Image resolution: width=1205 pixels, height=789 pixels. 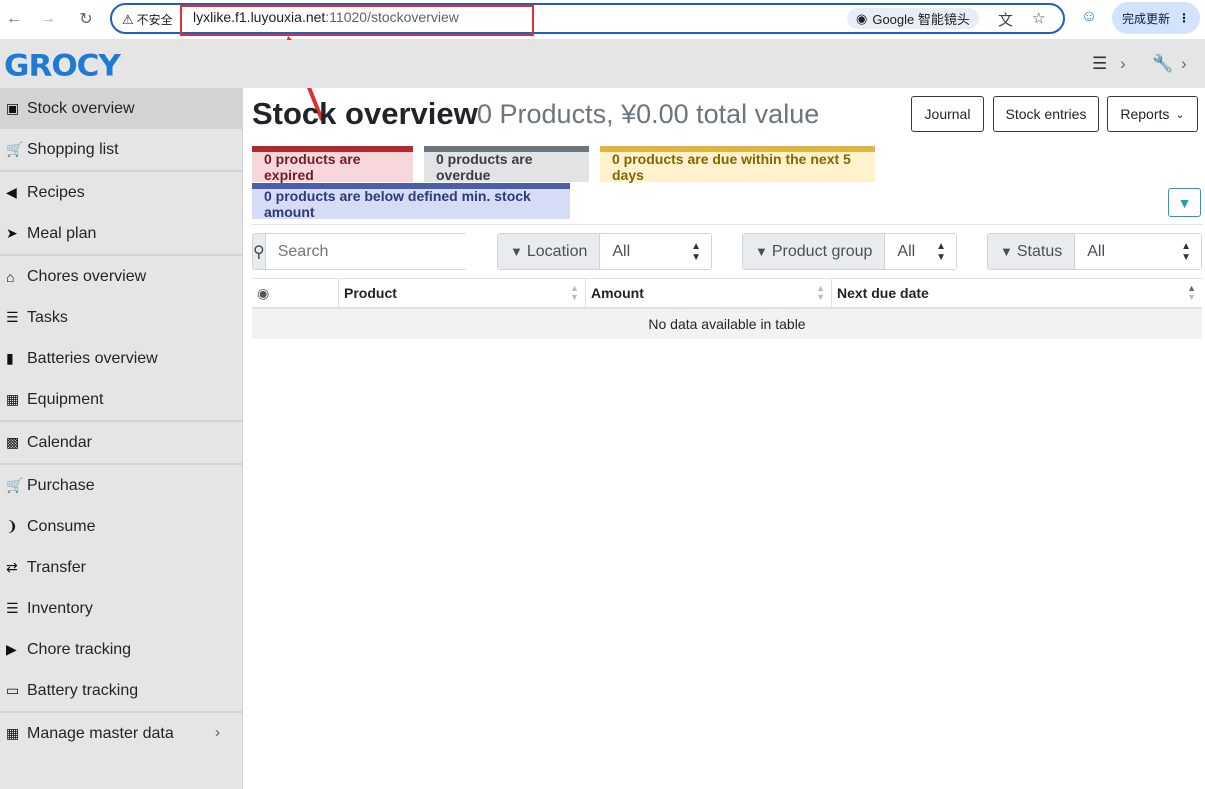 I want to click on grocy-logo: GROCY, so click(x=62, y=66).